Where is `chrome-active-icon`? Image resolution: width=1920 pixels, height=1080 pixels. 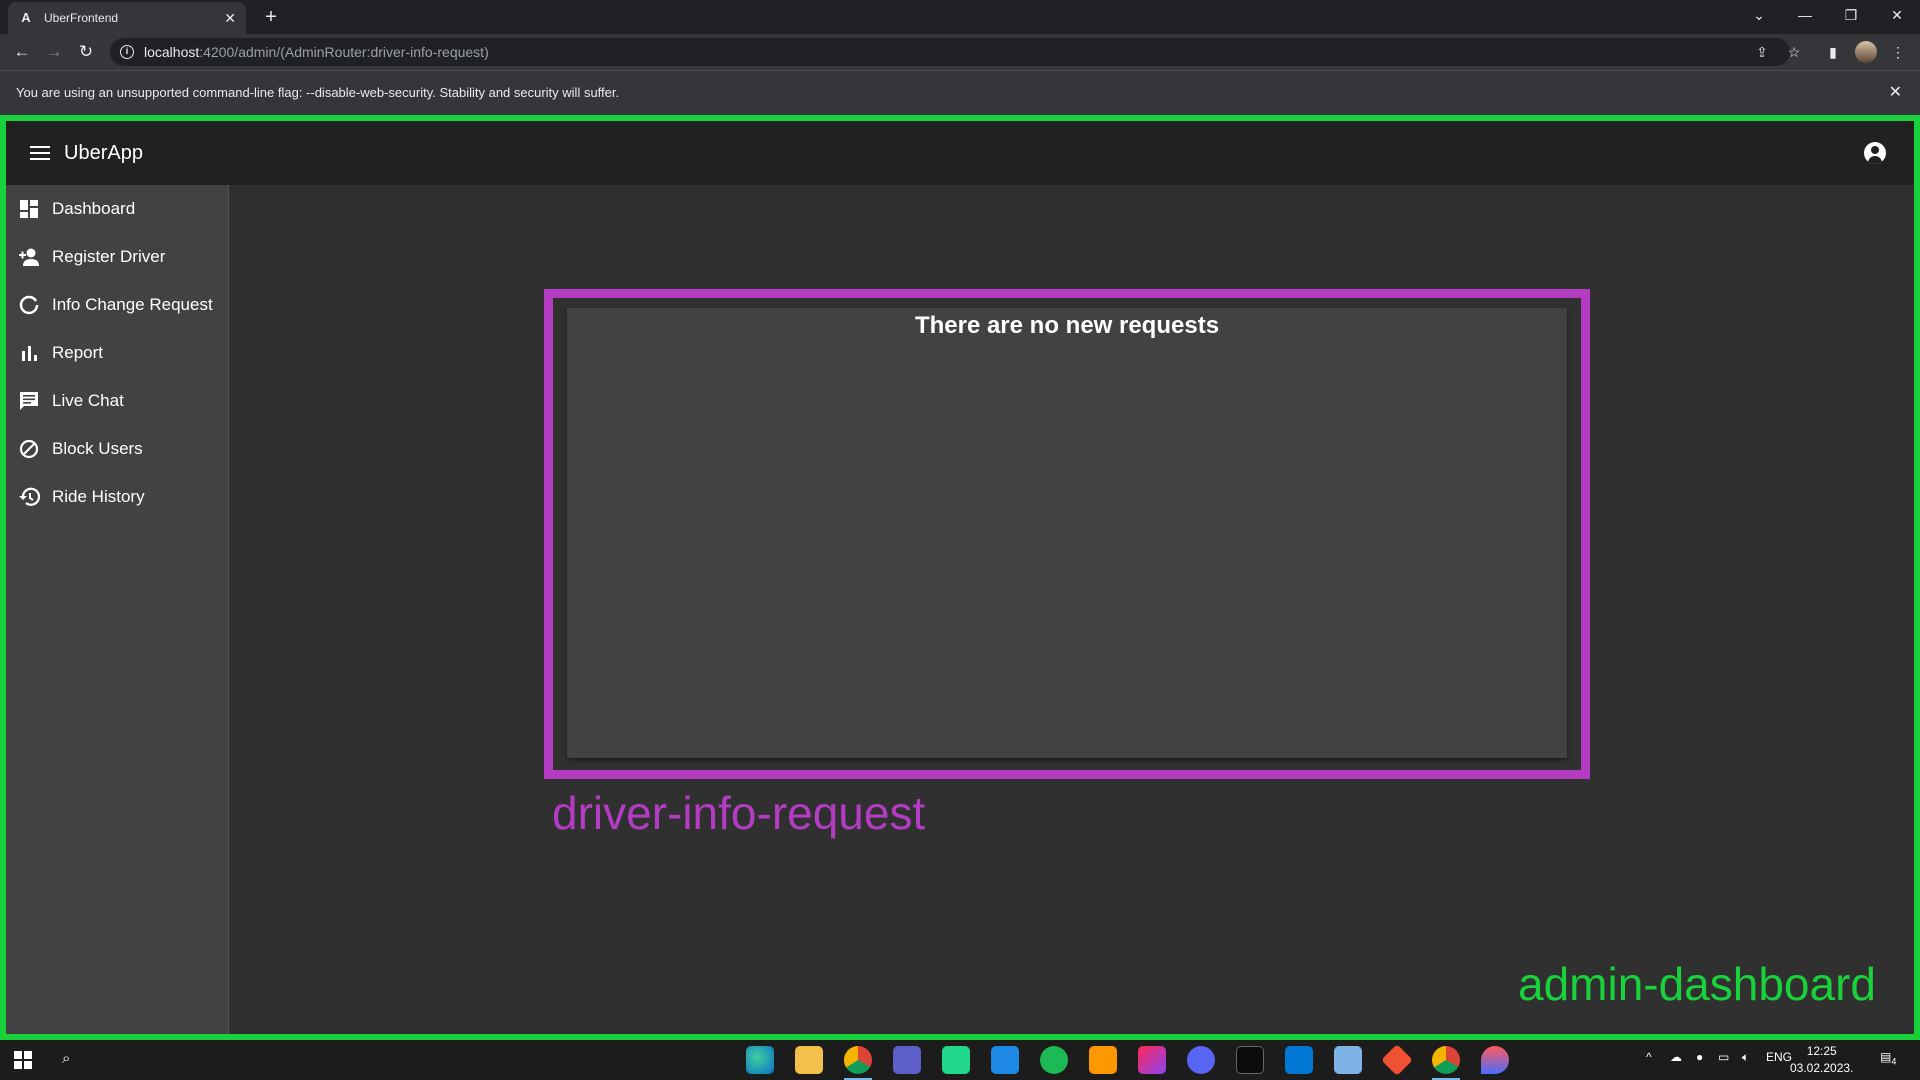 chrome-active-icon is located at coordinates (1446, 1063).